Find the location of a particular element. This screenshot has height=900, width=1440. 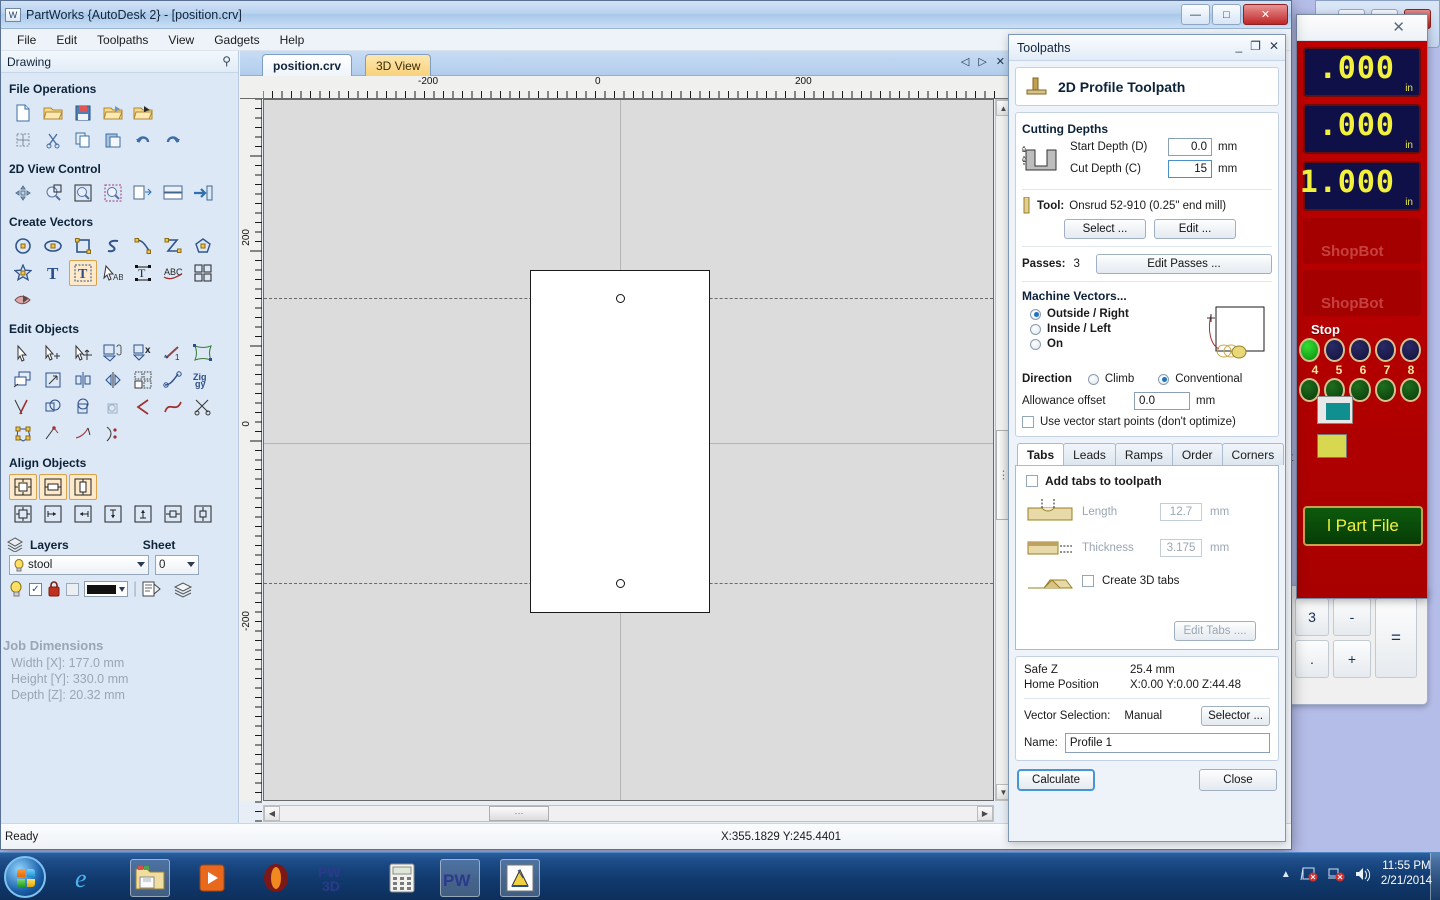

taskbar-explorer-folder-icon is located at coordinates (150, 878).